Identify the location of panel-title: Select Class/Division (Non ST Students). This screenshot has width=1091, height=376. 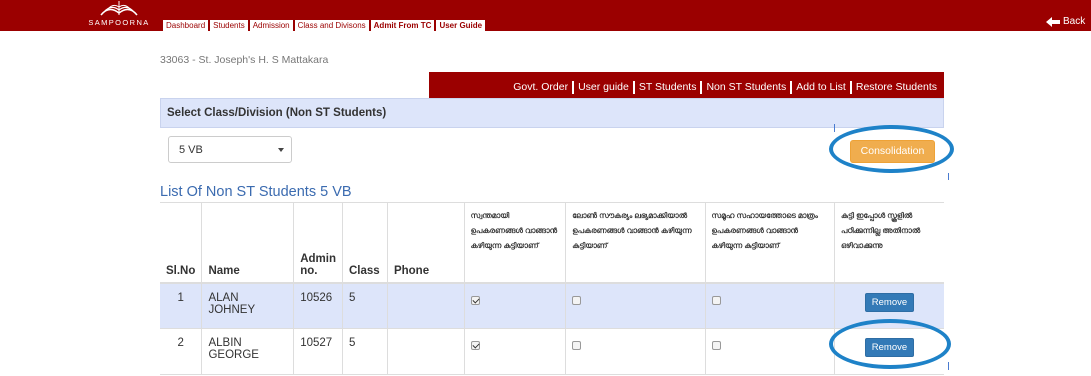
(277, 113).